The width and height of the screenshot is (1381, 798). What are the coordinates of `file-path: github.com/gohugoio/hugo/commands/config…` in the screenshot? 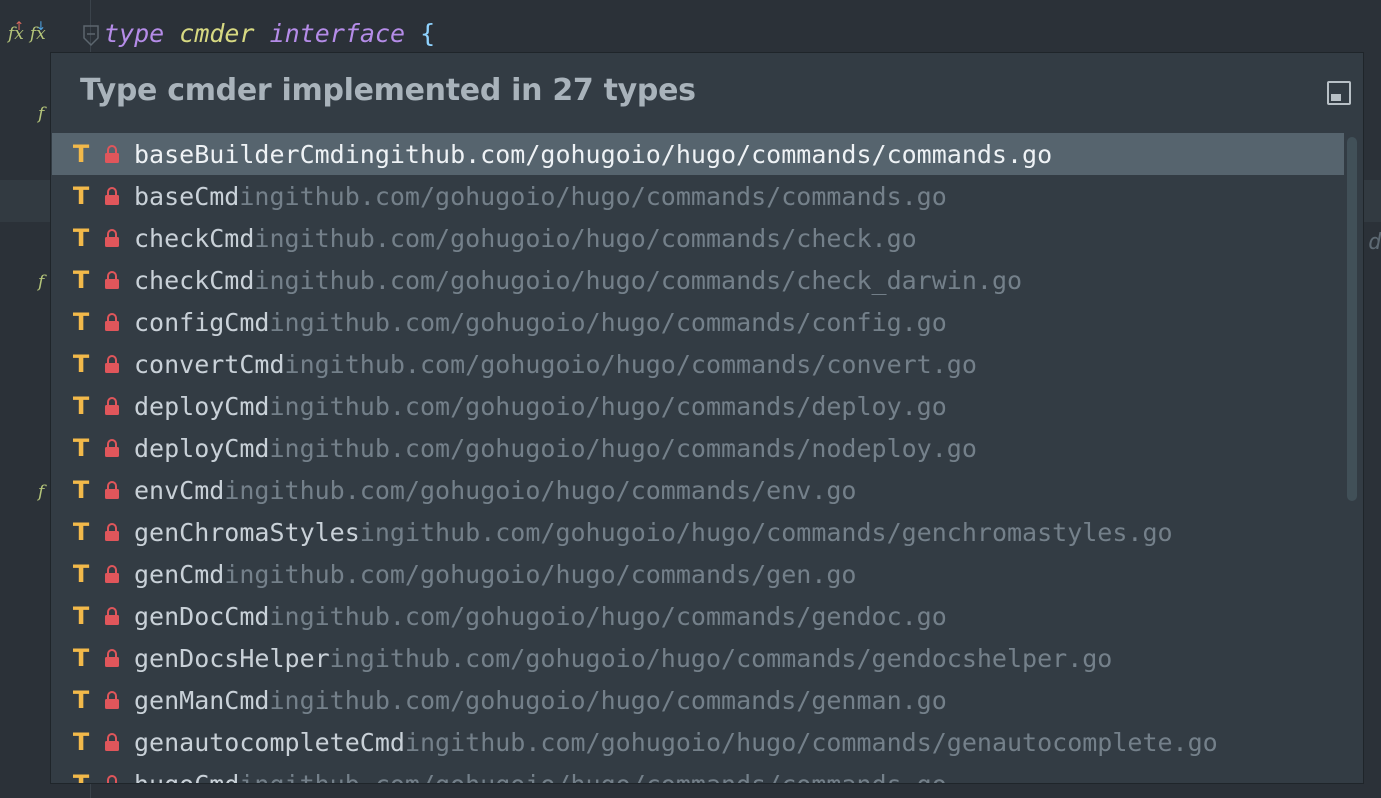 It's located at (623, 322).